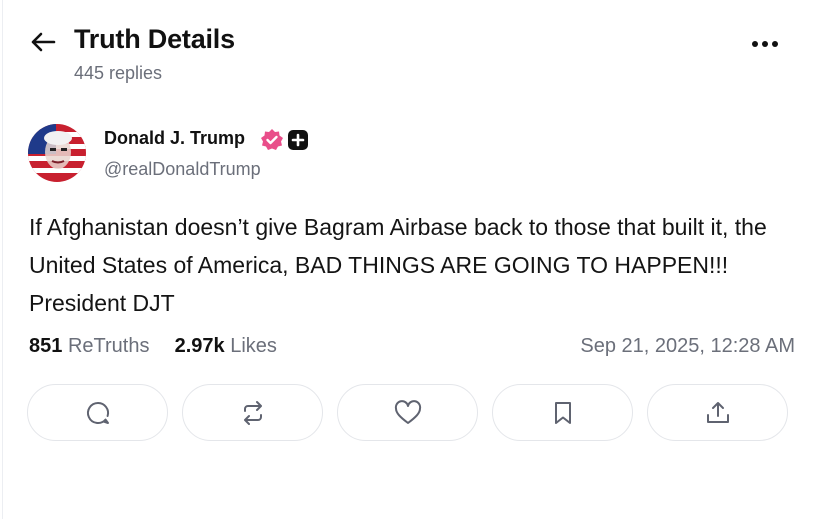 The height and width of the screenshot is (519, 814). What do you see at coordinates (174, 138) in the screenshot?
I see `author-name: Donald J. Trump` at bounding box center [174, 138].